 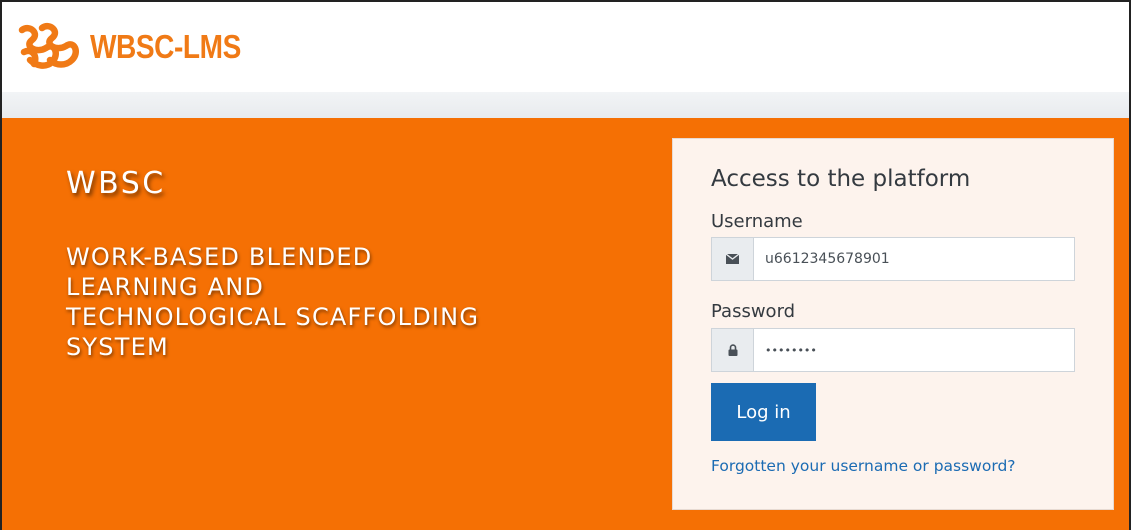 I want to click on username-label: Username, so click(x=757, y=221).